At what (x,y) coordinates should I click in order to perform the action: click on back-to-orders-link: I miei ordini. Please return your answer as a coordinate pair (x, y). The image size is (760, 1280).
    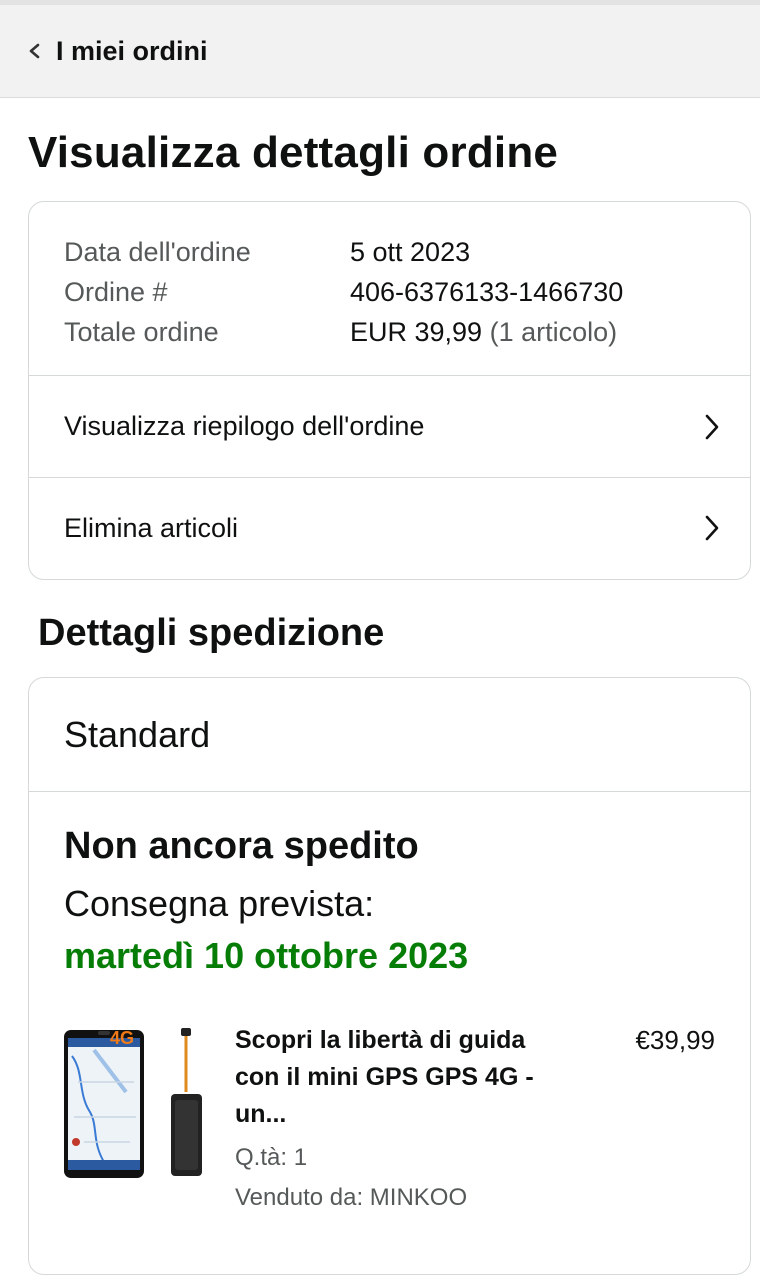
    Looking at the image, I should click on (380, 49).